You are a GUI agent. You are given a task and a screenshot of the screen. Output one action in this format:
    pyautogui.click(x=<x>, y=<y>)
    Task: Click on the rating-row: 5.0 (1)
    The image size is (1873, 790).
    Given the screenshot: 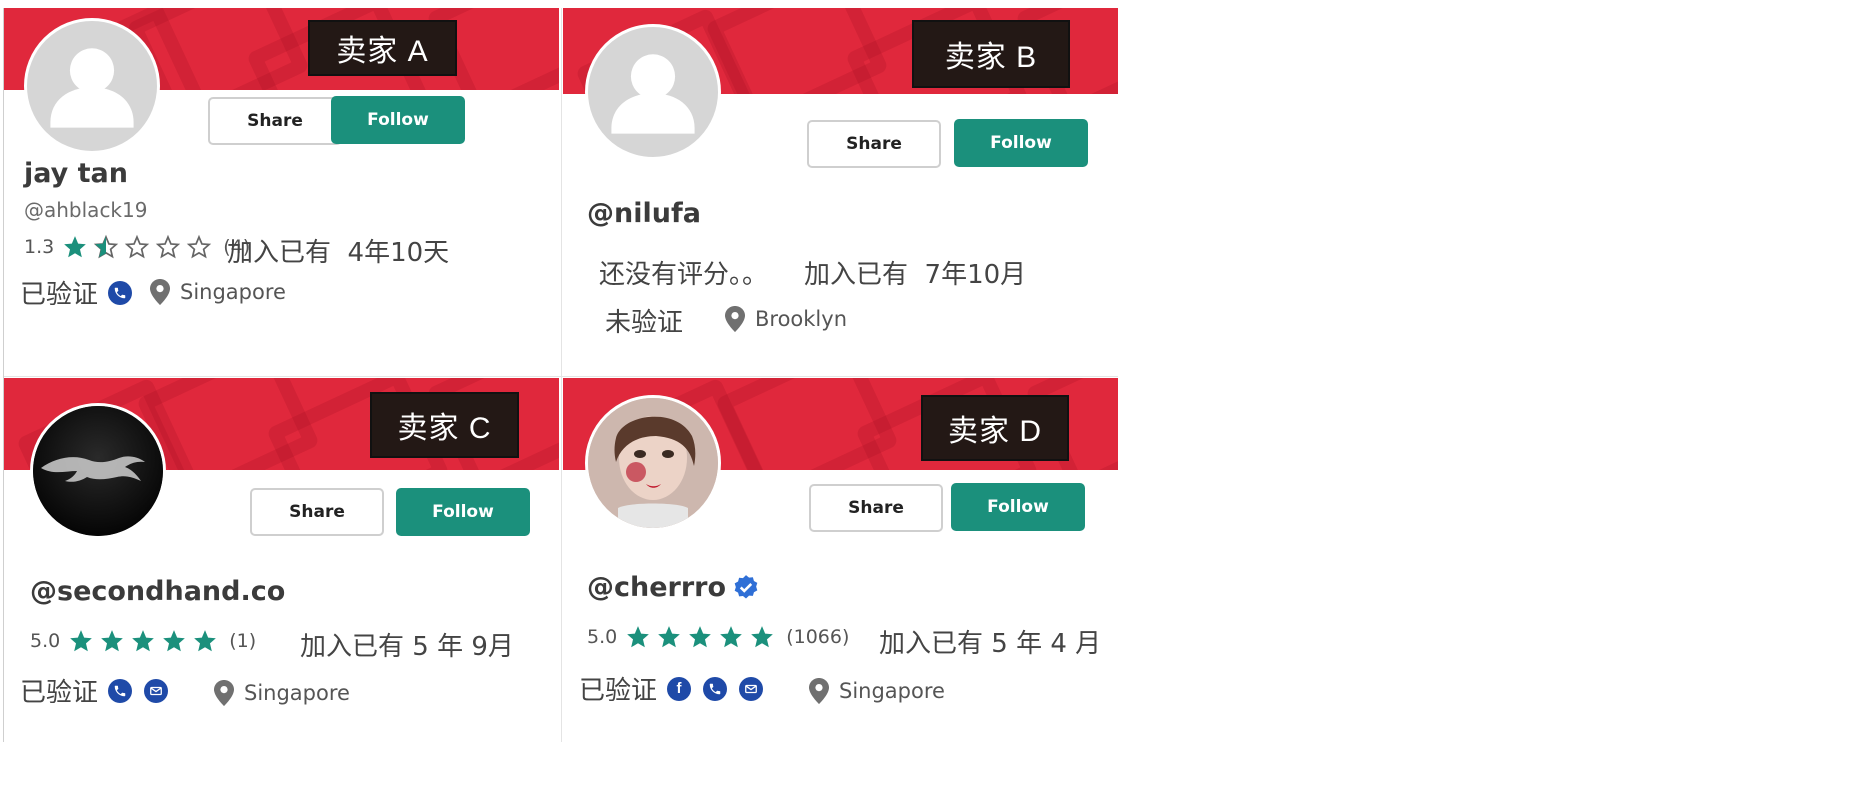 What is the action you would take?
    pyautogui.click(x=143, y=641)
    